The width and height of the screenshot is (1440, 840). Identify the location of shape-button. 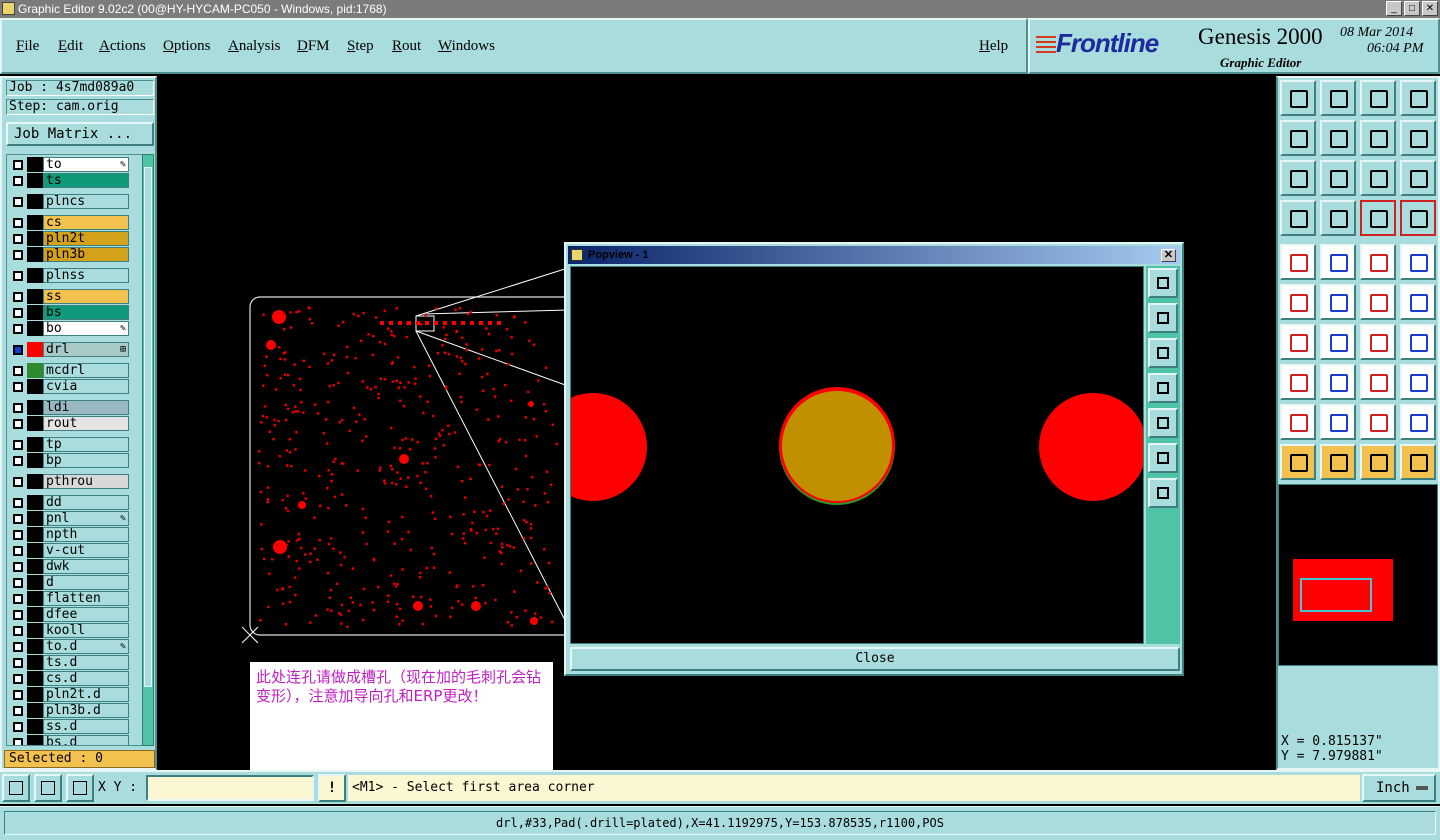
(1418, 382).